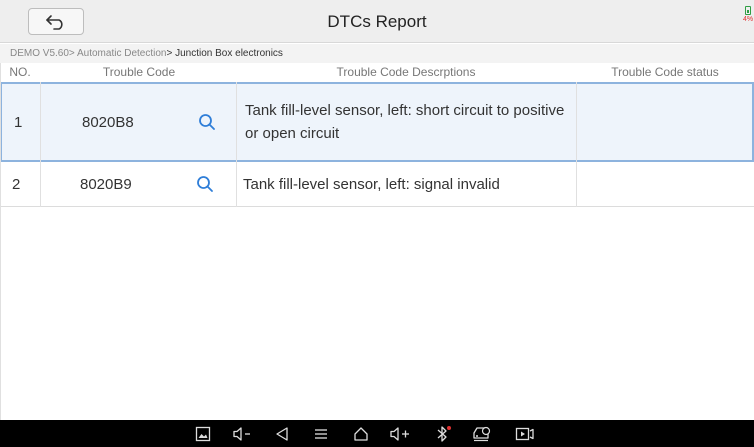 Image resolution: width=754 pixels, height=447 pixels. I want to click on volume-up-icon, so click(401, 433).